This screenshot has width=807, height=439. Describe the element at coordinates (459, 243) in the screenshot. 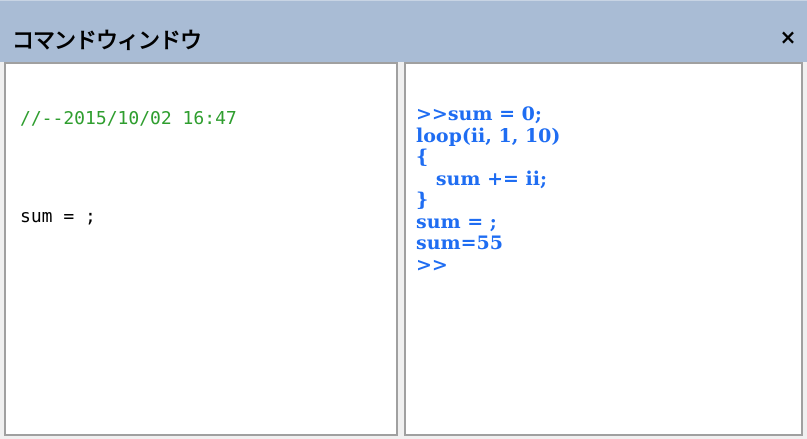

I see `console-line: sum=55` at that location.